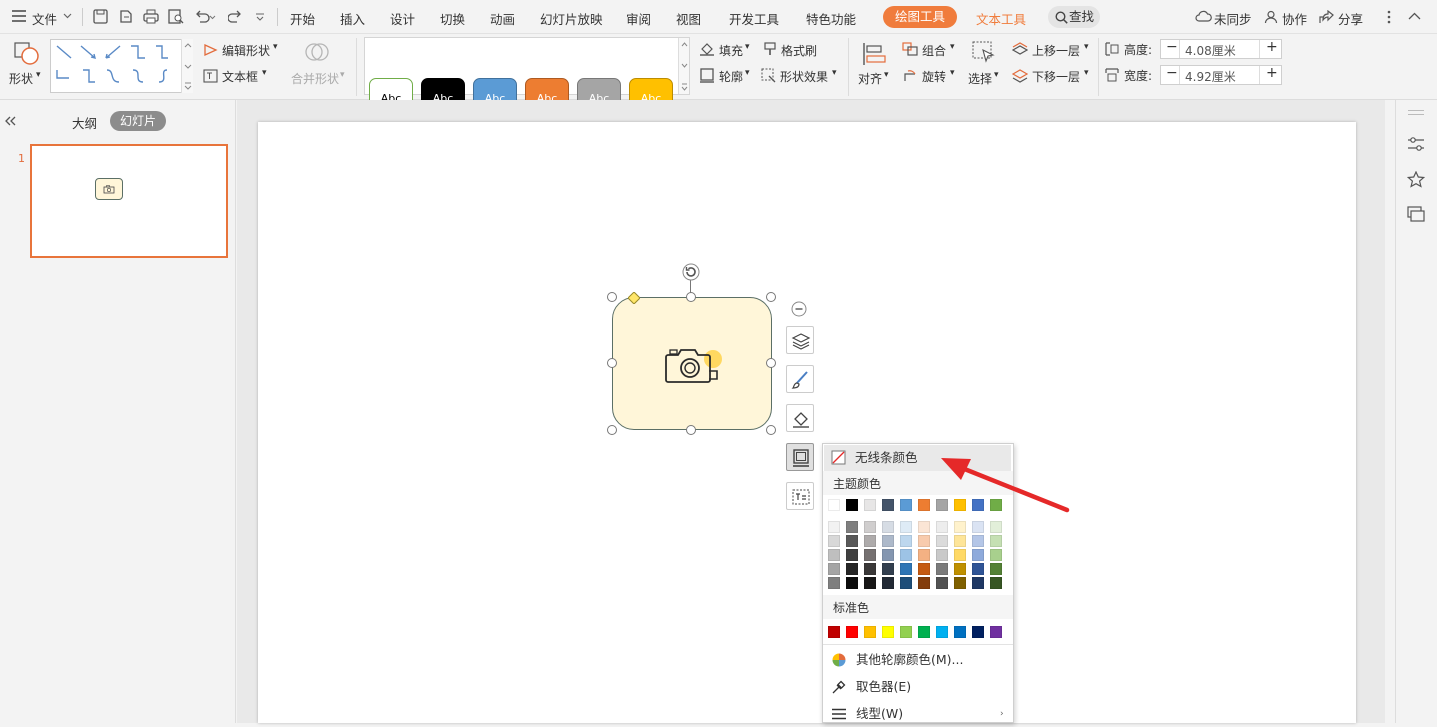 Image resolution: width=1437 pixels, height=727 pixels. What do you see at coordinates (100, 16) in the screenshot?
I see `save-icon` at bounding box center [100, 16].